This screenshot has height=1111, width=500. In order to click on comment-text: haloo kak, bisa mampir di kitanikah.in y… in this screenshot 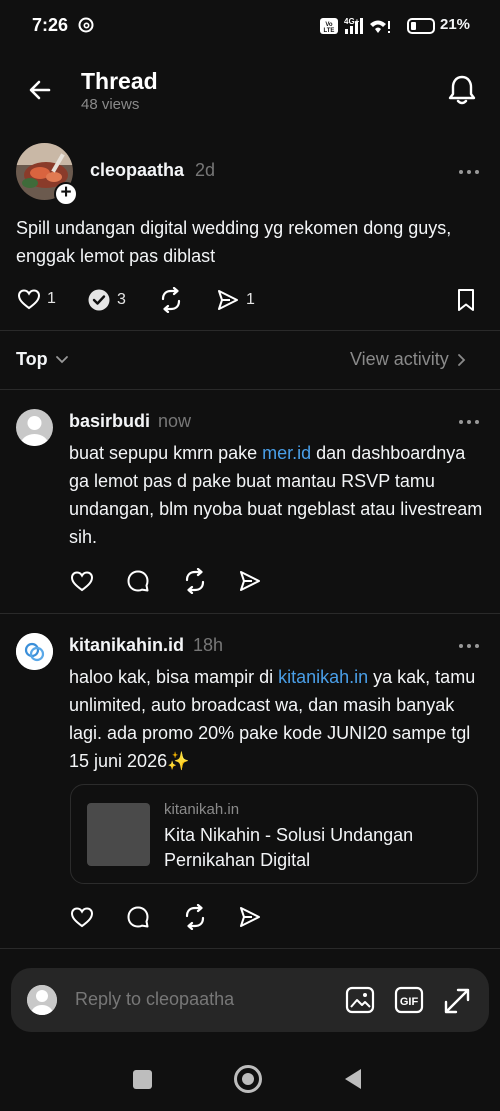, I will do `click(272, 719)`.